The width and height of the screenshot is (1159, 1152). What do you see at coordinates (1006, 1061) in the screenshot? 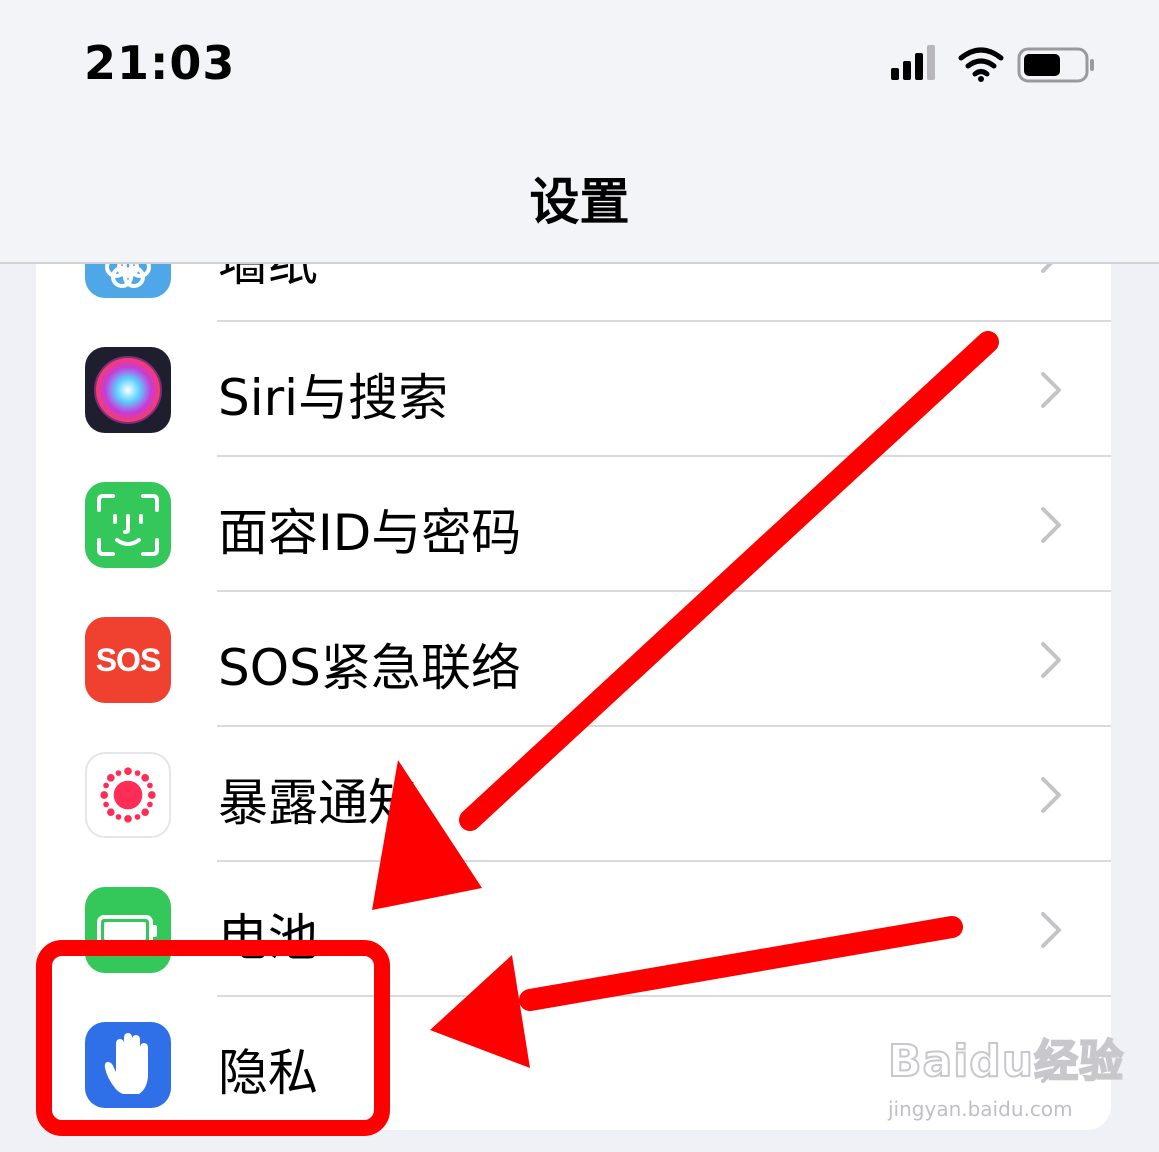
I see `watermark-brand: Baidu经验` at bounding box center [1006, 1061].